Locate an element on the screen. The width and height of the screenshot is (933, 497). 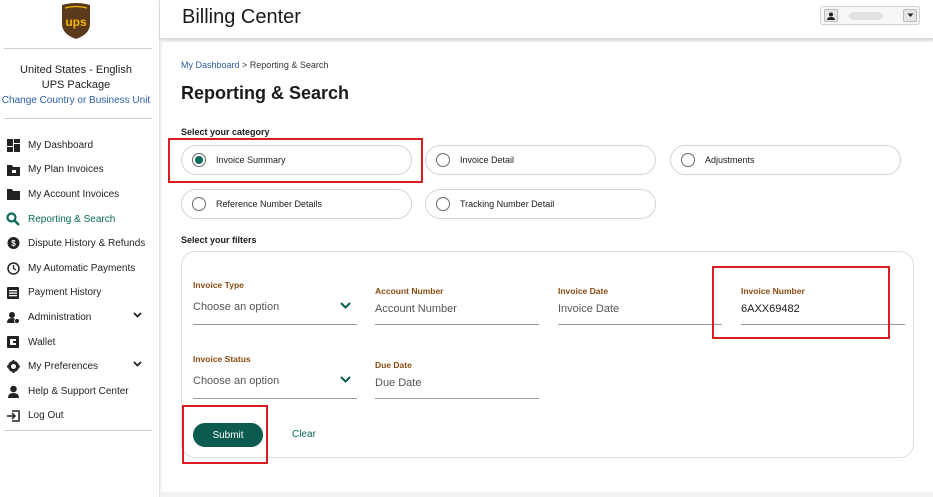
submit-button: Submit is located at coordinates (228, 435).